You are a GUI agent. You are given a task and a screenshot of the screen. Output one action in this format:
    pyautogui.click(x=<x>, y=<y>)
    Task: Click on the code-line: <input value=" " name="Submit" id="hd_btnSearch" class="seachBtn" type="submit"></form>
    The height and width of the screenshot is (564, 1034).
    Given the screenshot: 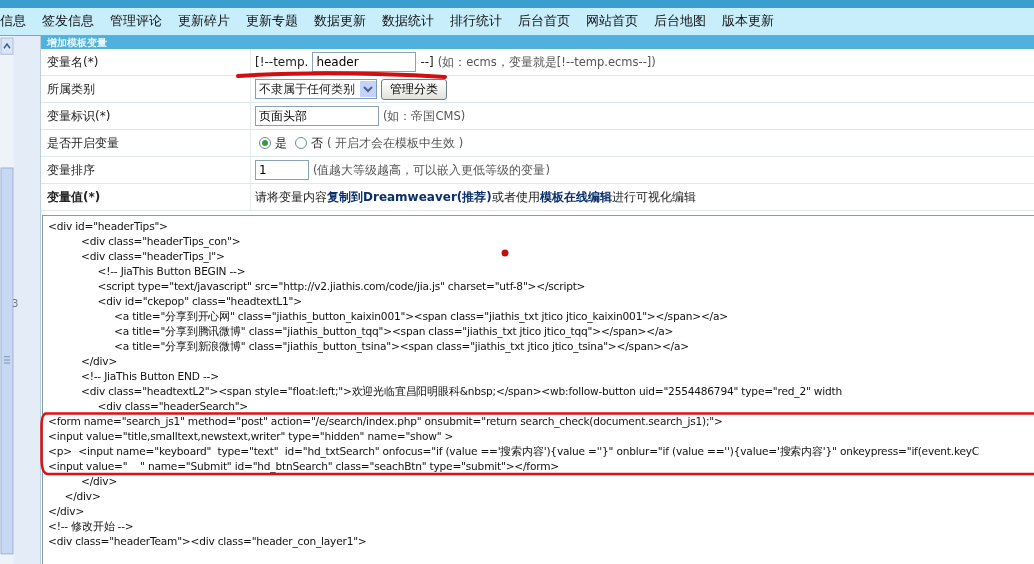 What is the action you would take?
    pyautogui.click(x=303, y=466)
    